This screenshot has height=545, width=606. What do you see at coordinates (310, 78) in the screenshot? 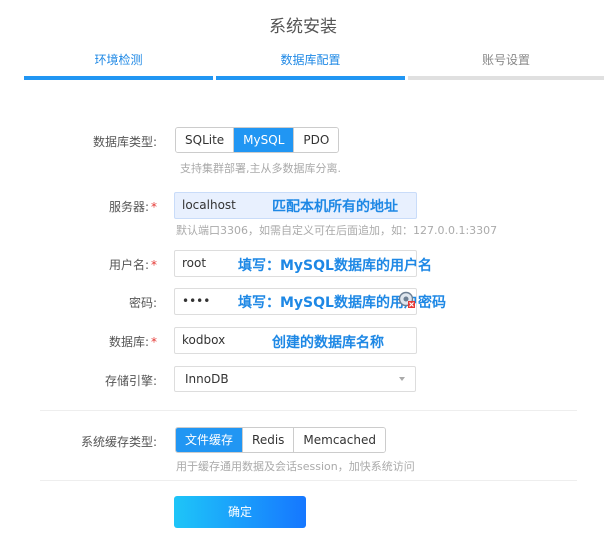
I see `step-db-config-bar` at bounding box center [310, 78].